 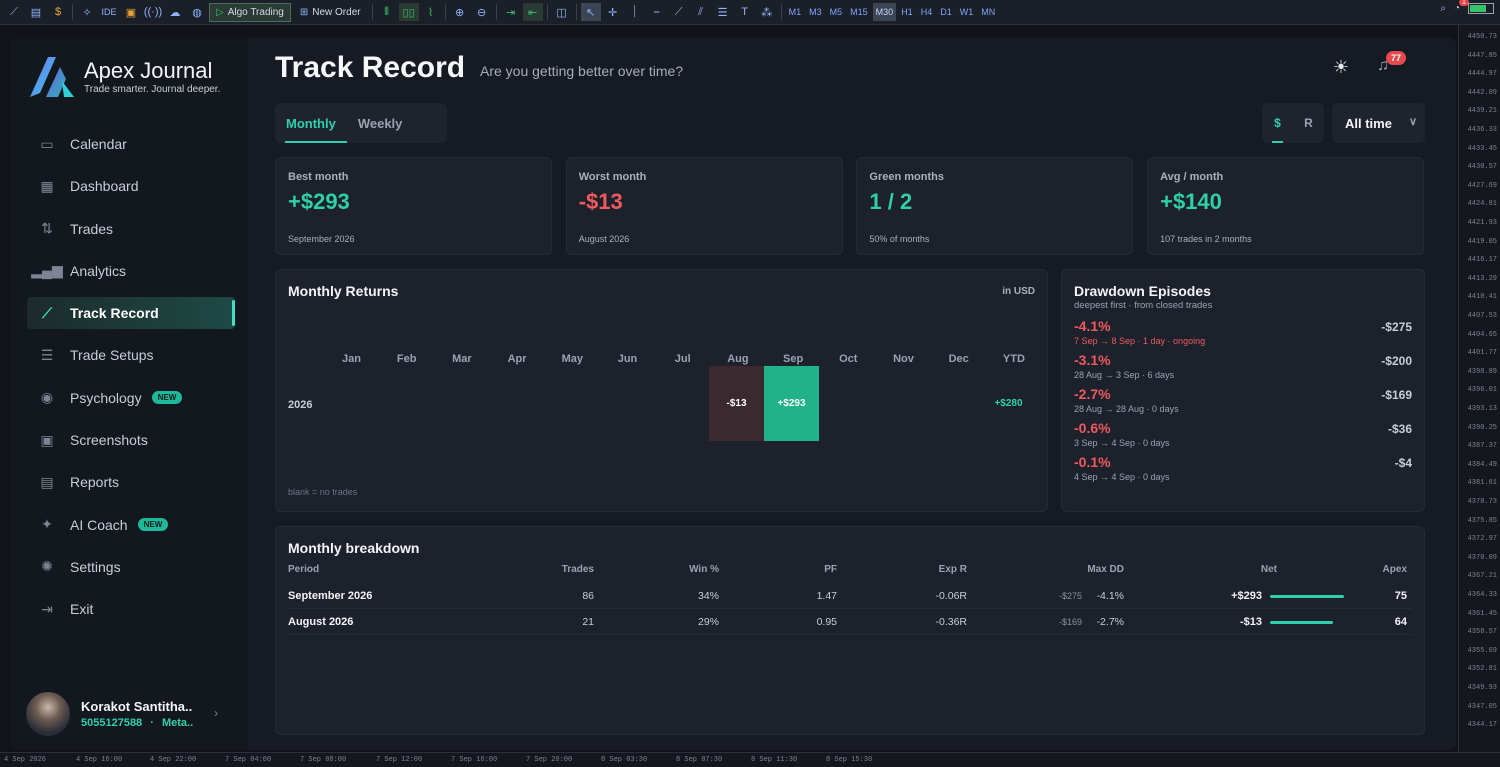 I want to click on fibonacci-icon: ☰, so click(x=723, y=12).